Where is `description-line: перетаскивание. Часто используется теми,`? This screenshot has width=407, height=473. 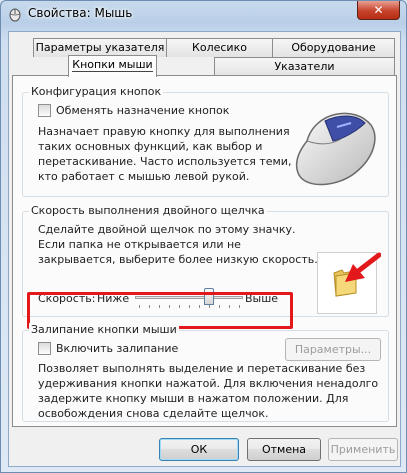
description-line: перетаскивание. Часто используется теми, is located at coordinates (165, 161).